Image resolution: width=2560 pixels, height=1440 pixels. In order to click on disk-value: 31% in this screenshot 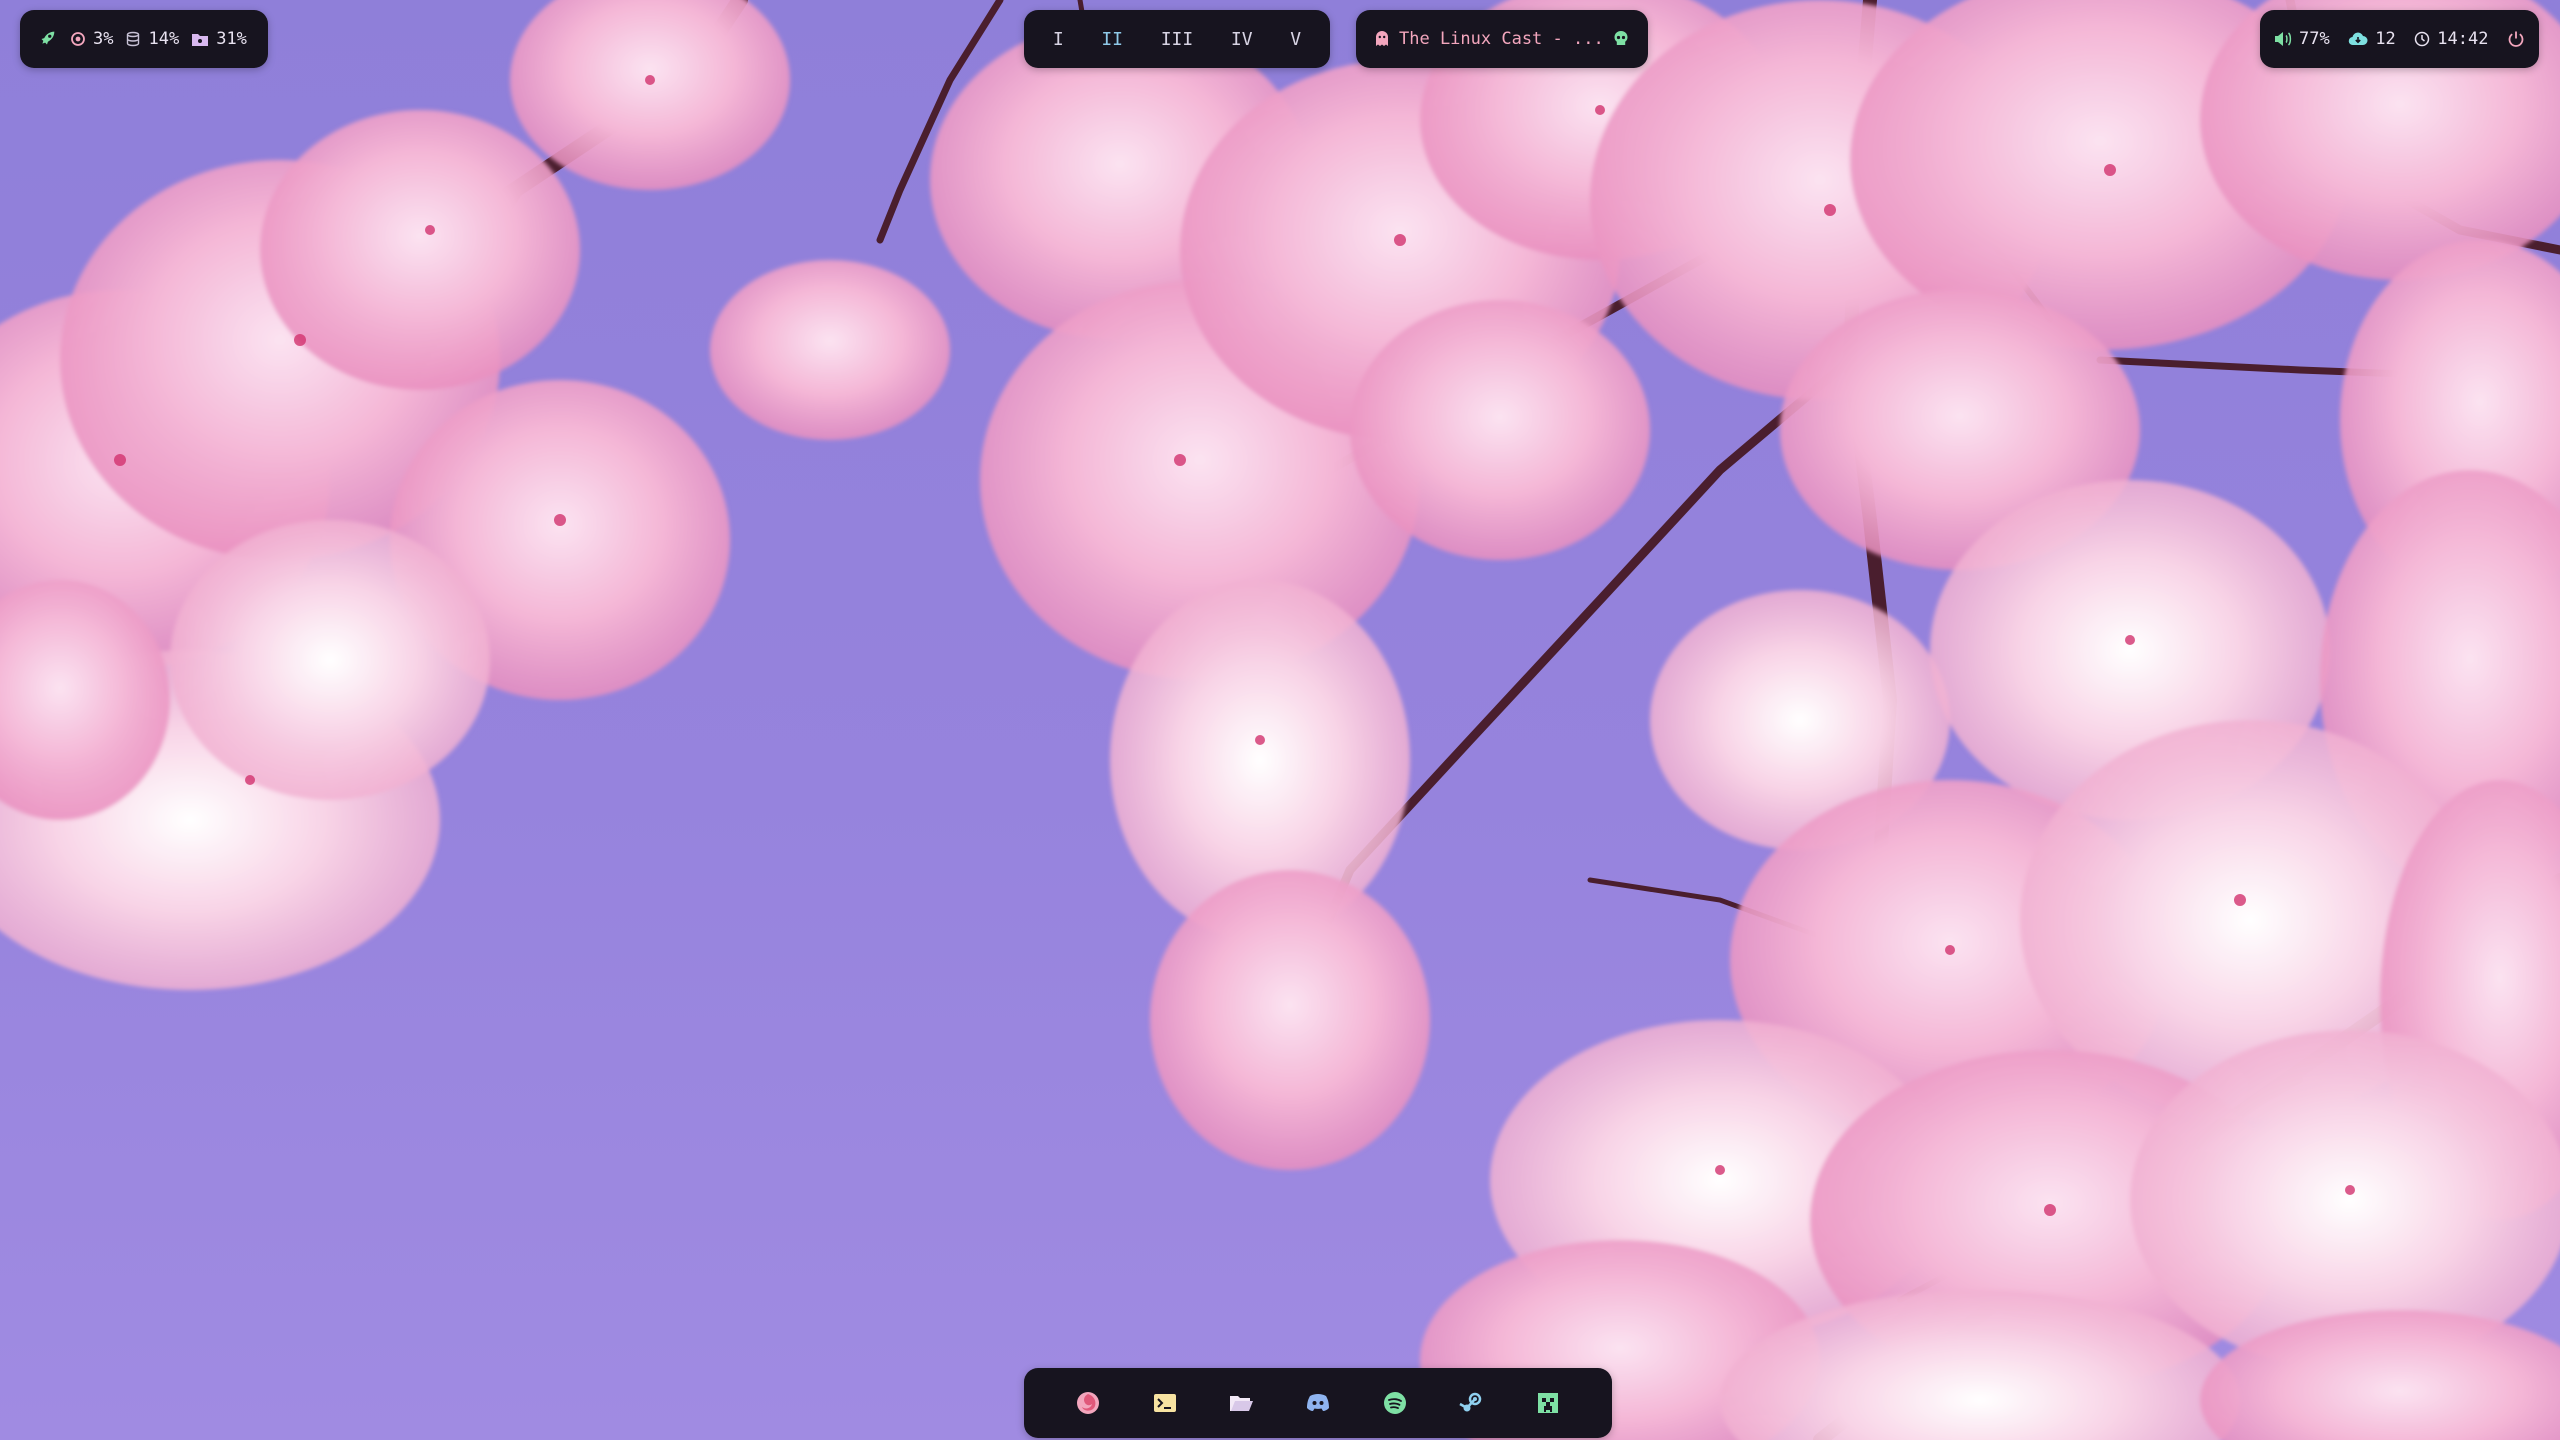, I will do `click(231, 39)`.